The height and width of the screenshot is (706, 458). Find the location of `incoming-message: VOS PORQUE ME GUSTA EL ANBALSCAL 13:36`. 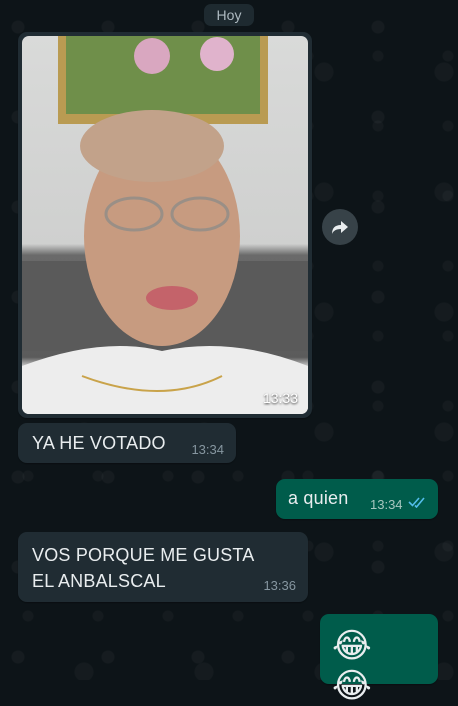

incoming-message: VOS PORQUE ME GUSTA EL ANBALSCAL 13:36 is located at coordinates (163, 567).